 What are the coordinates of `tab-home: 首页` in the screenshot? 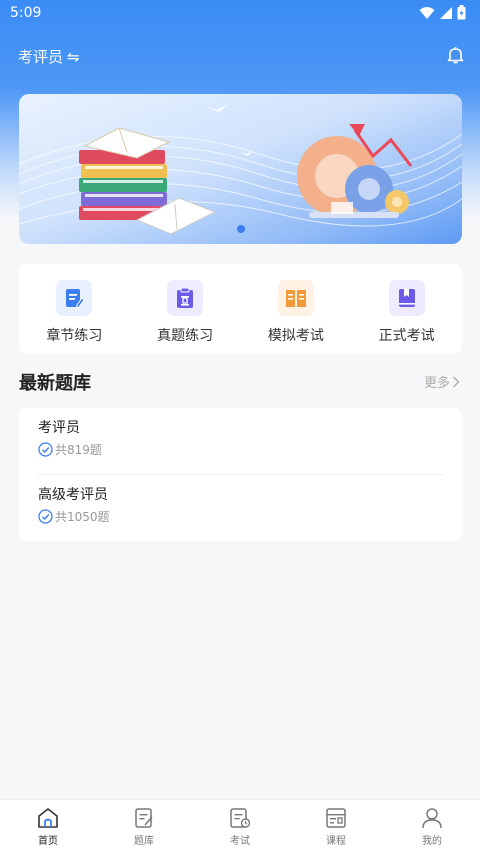 It's located at (48, 826).